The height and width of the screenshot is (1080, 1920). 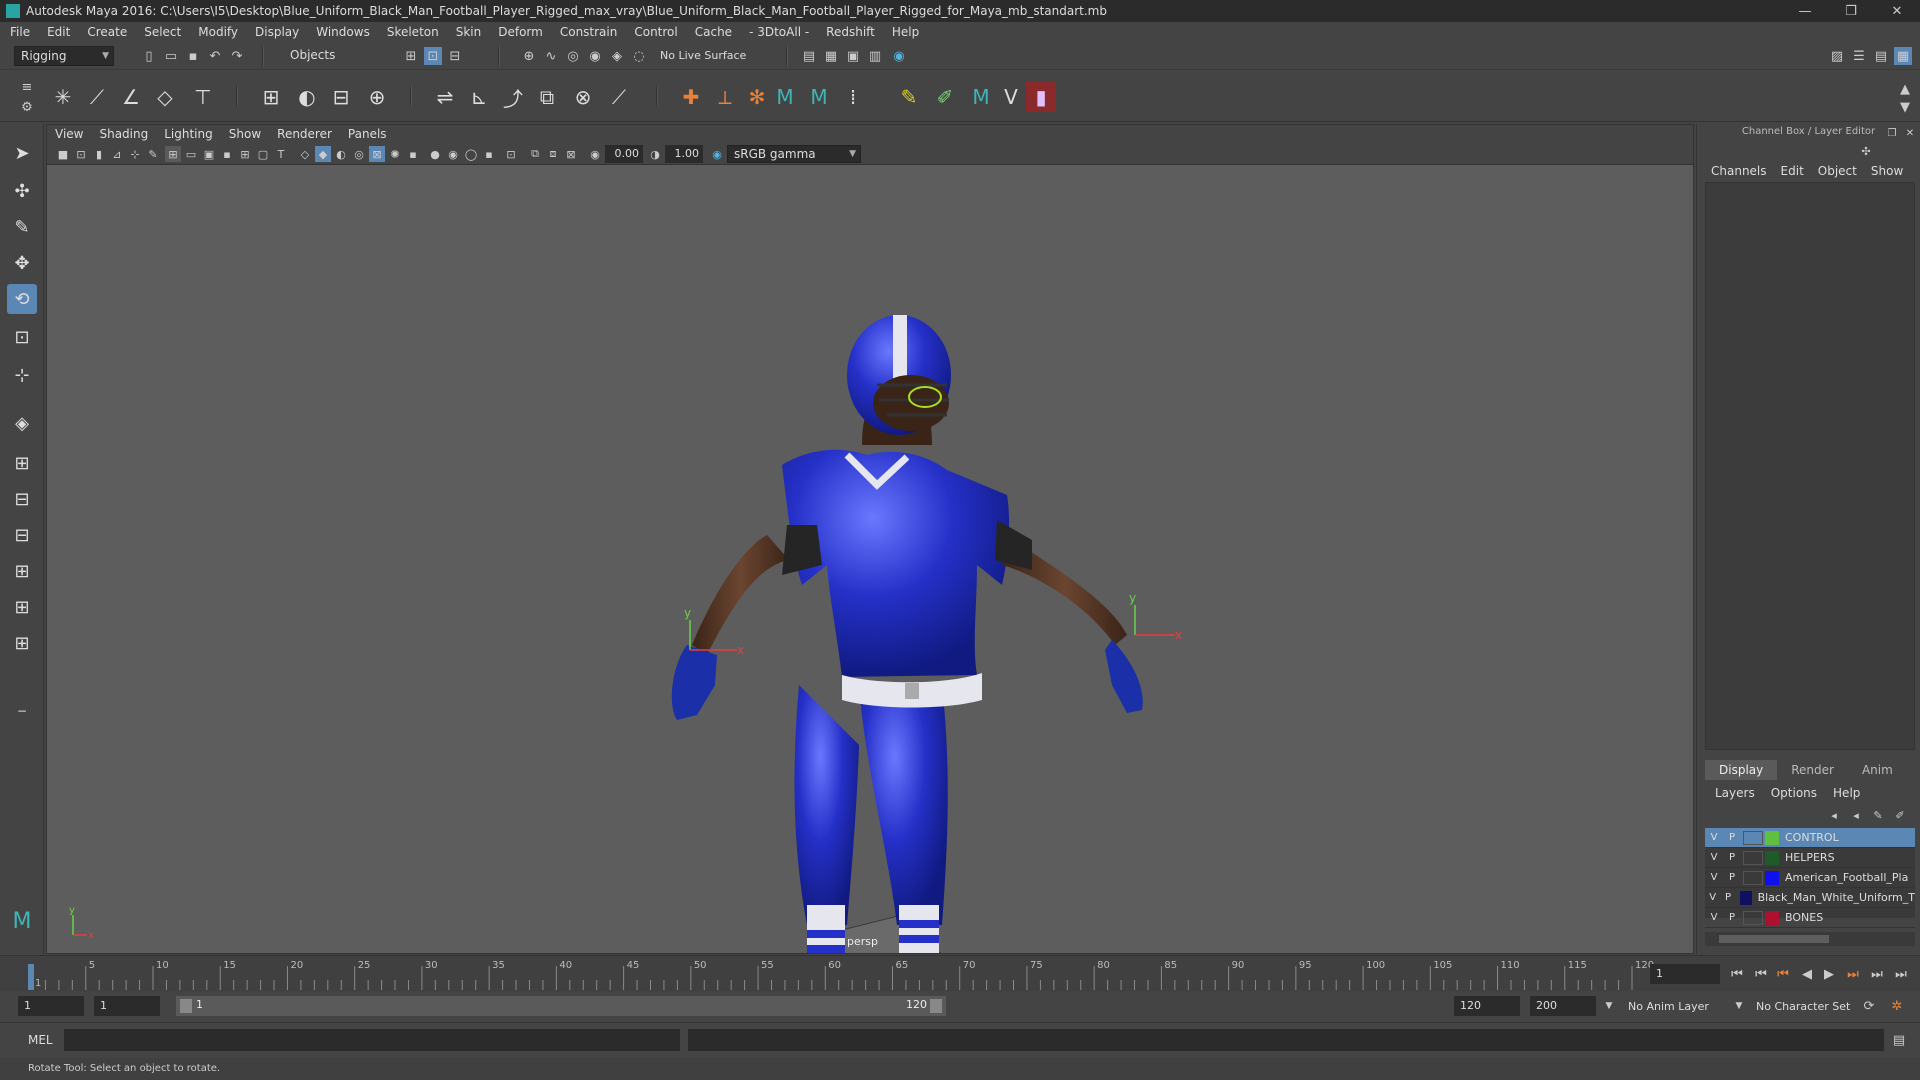 I want to click on attribute-editor-icon: ☰, so click(x=1859, y=56).